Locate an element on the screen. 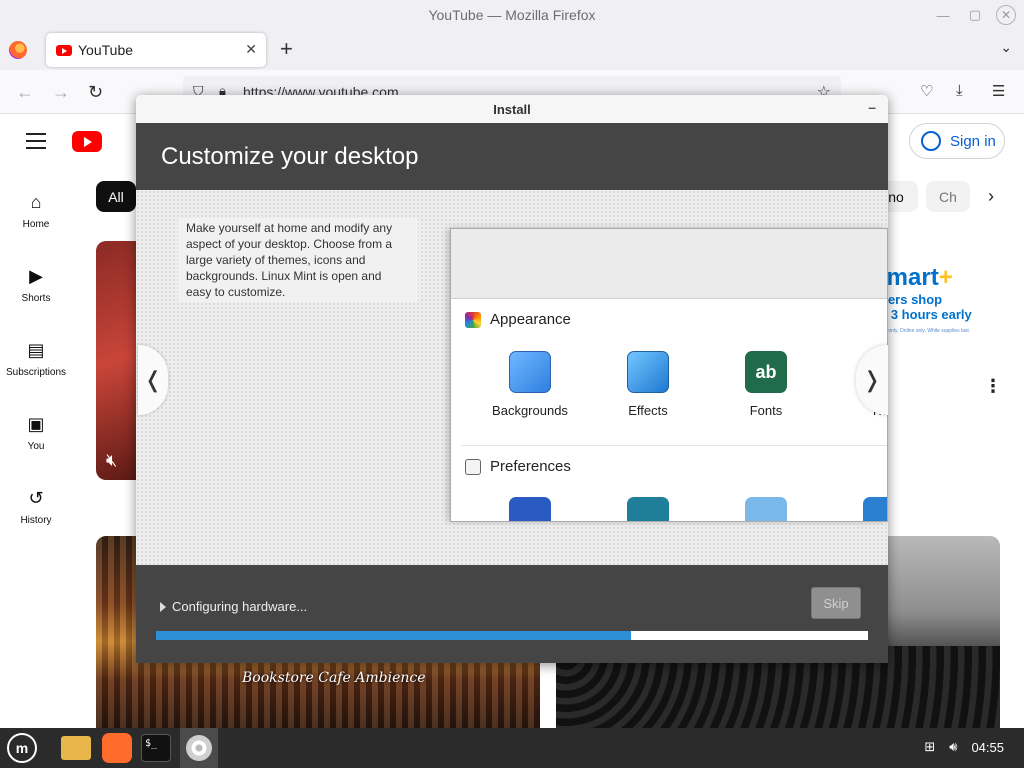  section-appearance: Appearance is located at coordinates (518, 319).